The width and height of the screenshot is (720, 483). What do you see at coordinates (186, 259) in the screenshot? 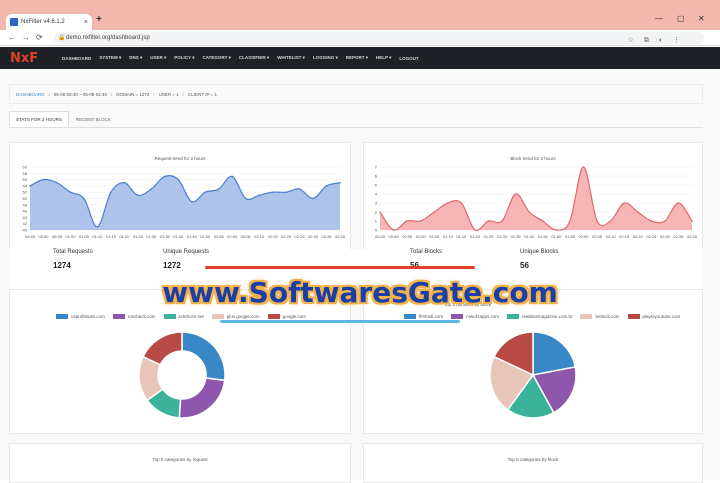
I see `stat-unique-requests: Unique Requests 1272` at bounding box center [186, 259].